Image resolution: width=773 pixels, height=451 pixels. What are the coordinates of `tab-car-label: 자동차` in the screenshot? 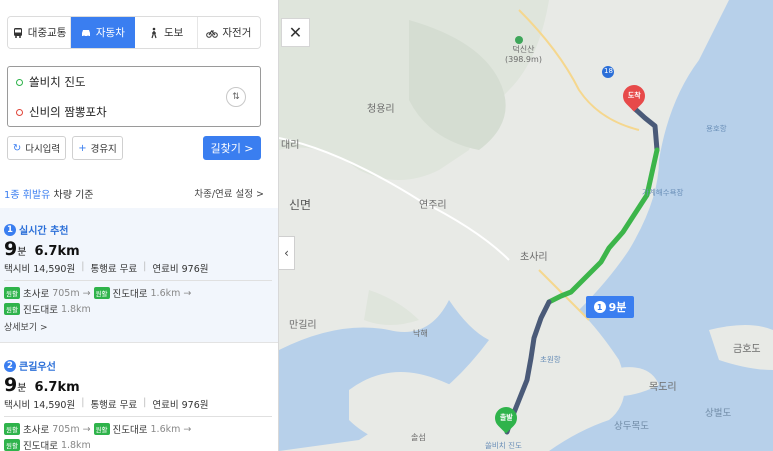 It's located at (110, 33).